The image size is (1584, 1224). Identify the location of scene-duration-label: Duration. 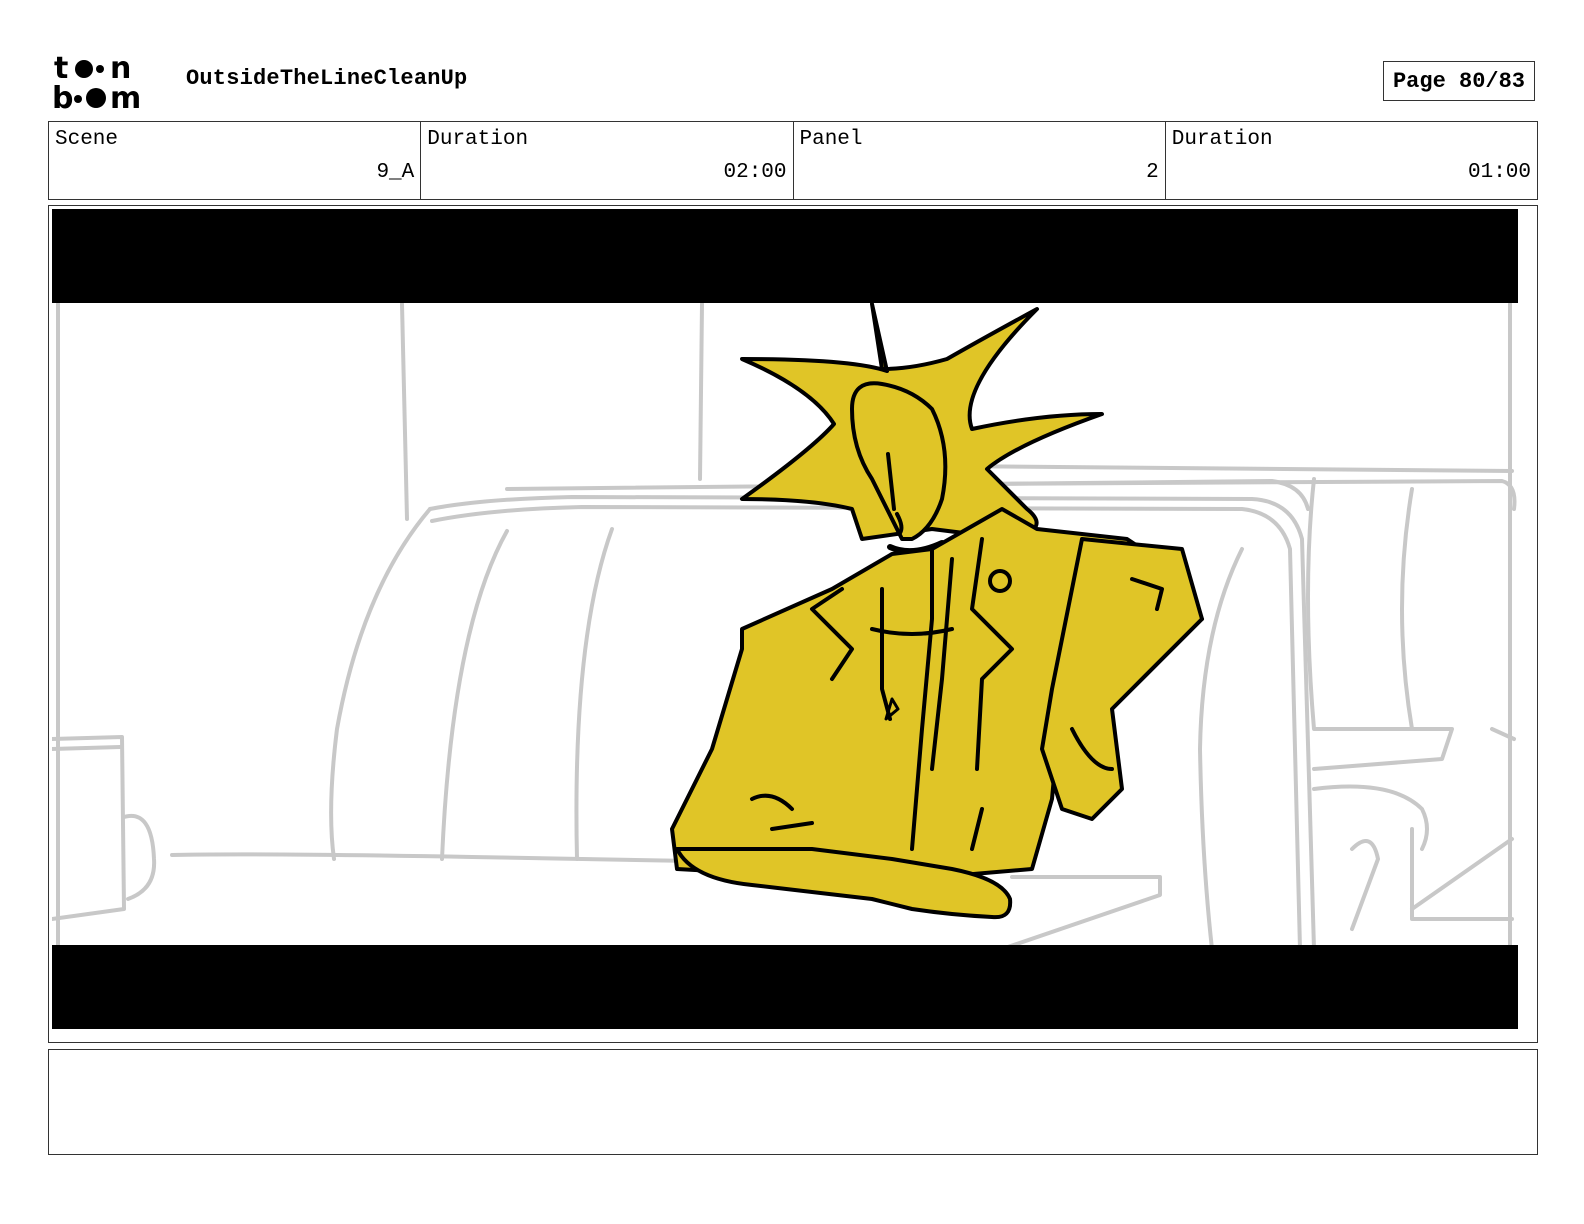
(478, 139).